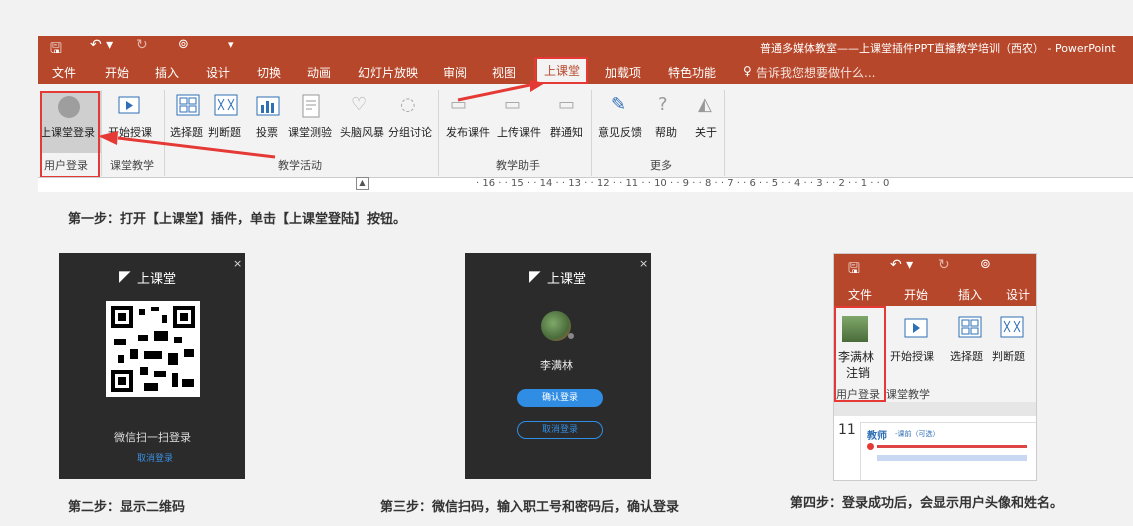  I want to click on cancel-login-link: 取消登录, so click(155, 457).